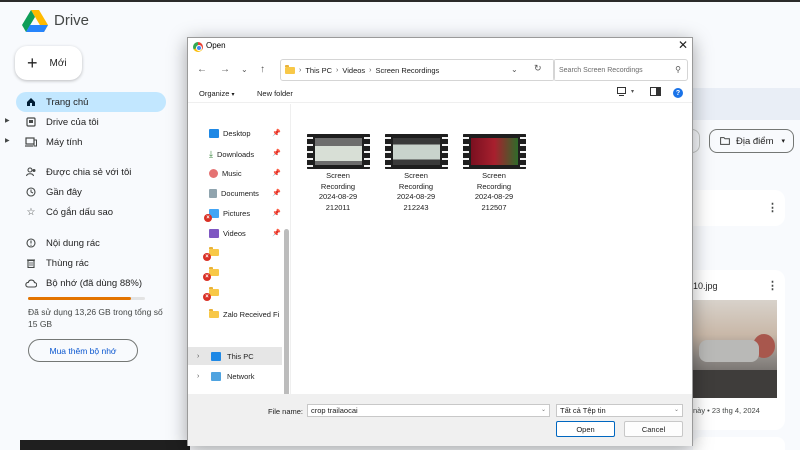 The width and height of the screenshot is (800, 450). I want to click on pin-icon: 📌, so click(276, 153).